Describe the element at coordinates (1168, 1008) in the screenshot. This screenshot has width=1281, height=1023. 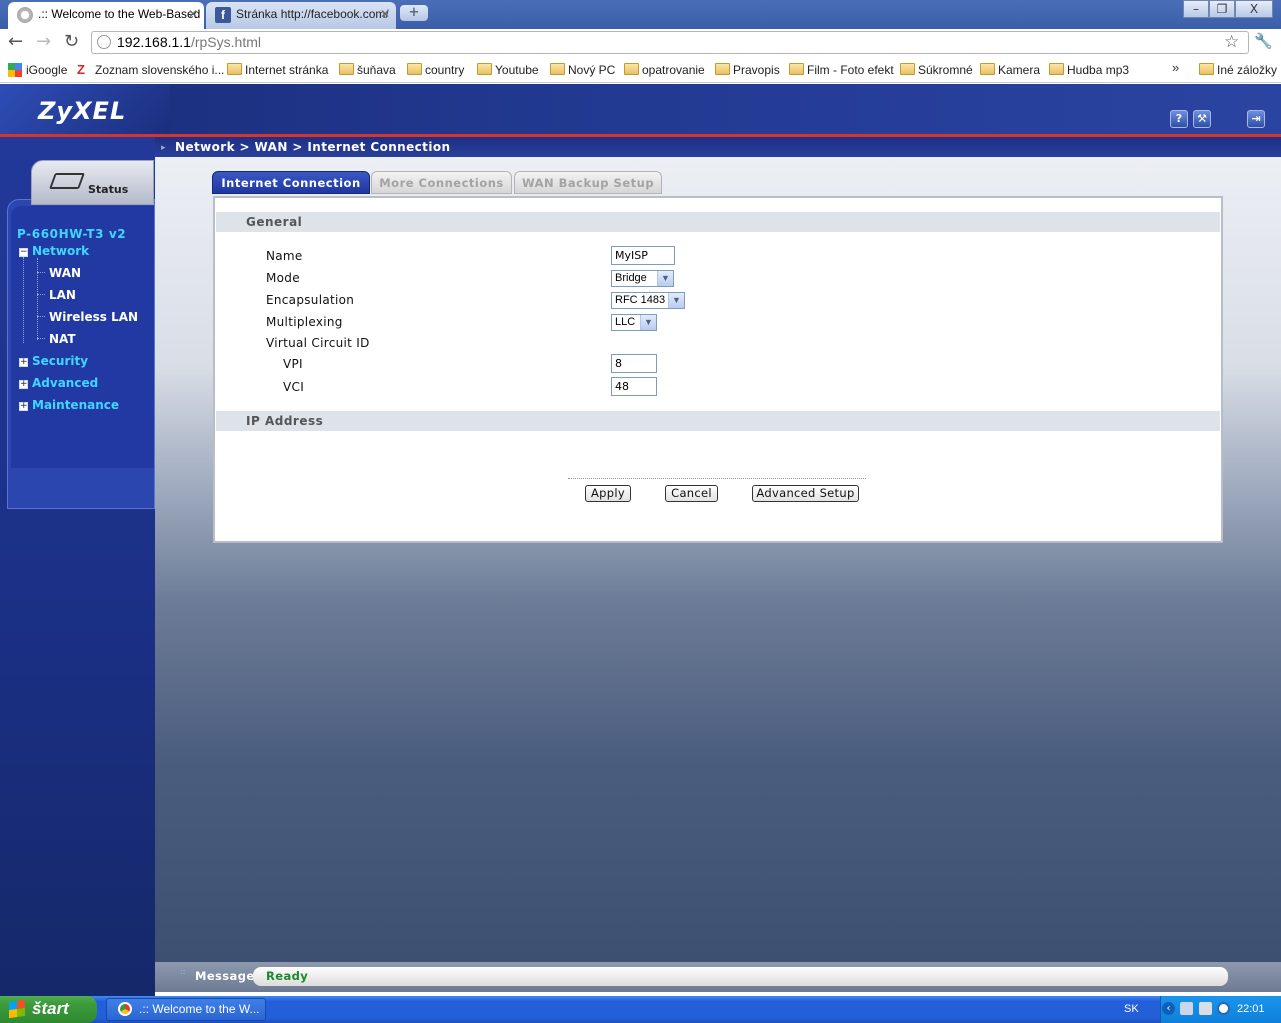
I see `tray-expand-icon: ‹` at that location.